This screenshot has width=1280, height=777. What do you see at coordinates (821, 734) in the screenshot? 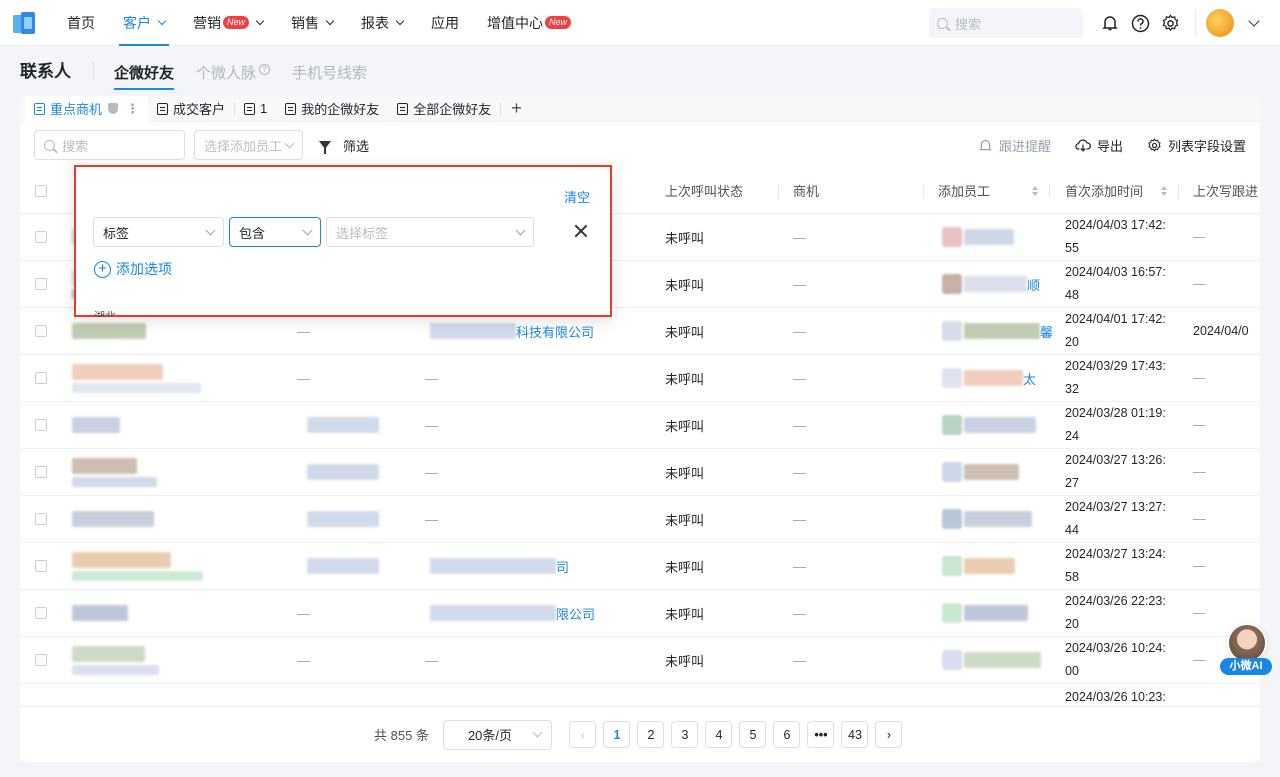
I see `page-ellipsis-button: •••` at bounding box center [821, 734].